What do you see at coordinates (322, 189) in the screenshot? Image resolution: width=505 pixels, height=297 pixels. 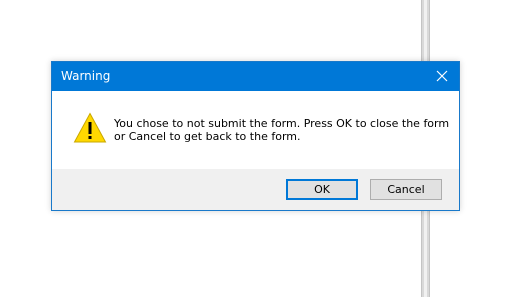 I see `ok-button: OK` at bounding box center [322, 189].